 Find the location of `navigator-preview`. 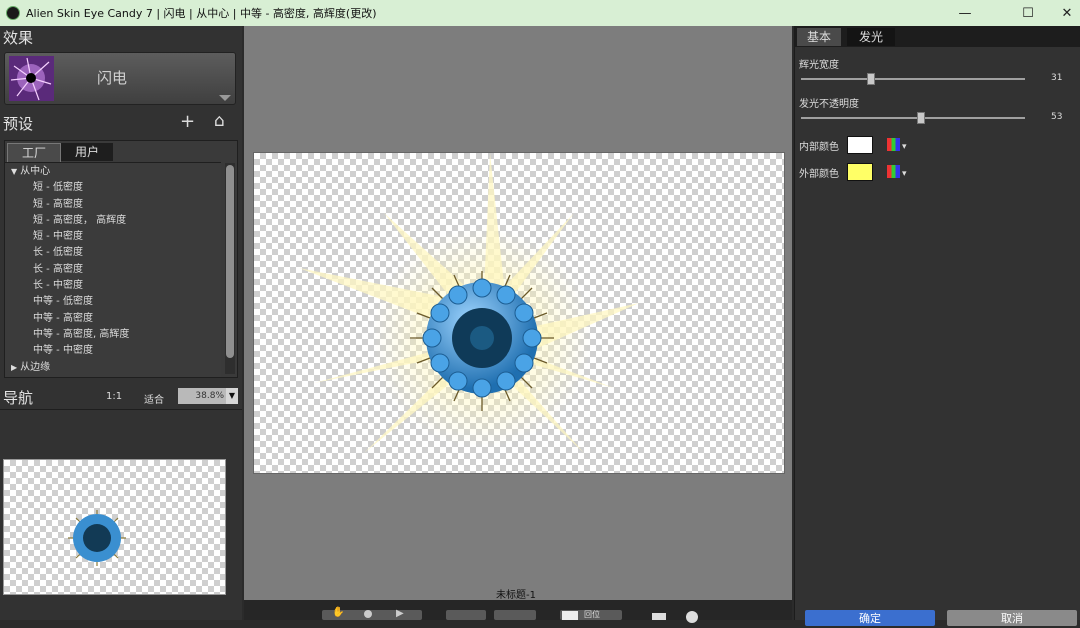

navigator-preview is located at coordinates (114, 527).